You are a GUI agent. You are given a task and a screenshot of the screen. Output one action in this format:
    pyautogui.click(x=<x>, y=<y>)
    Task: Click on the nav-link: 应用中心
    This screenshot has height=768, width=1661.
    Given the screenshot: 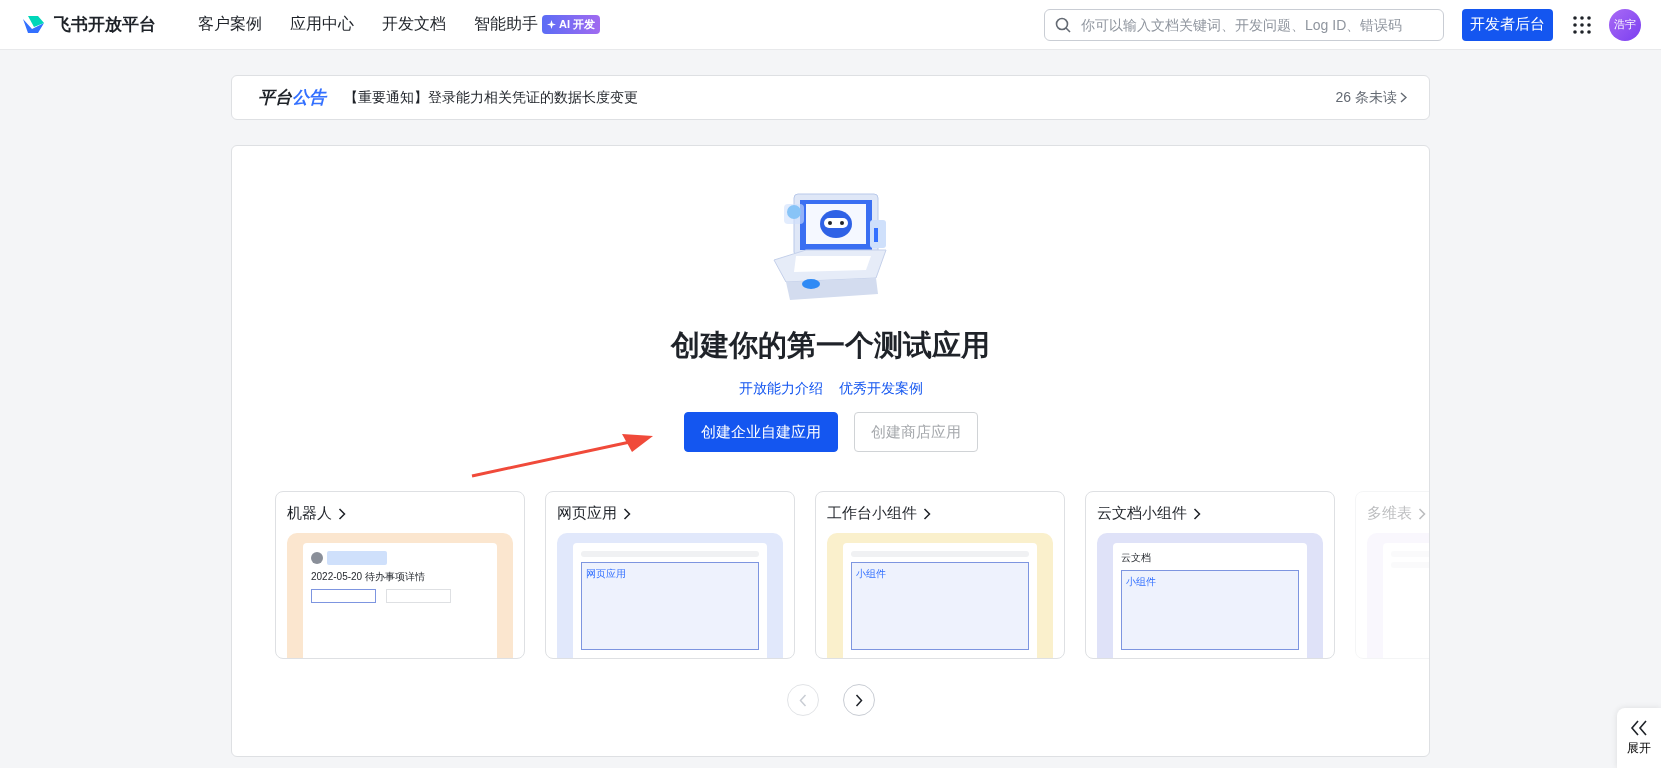 What is the action you would take?
    pyautogui.click(x=322, y=24)
    